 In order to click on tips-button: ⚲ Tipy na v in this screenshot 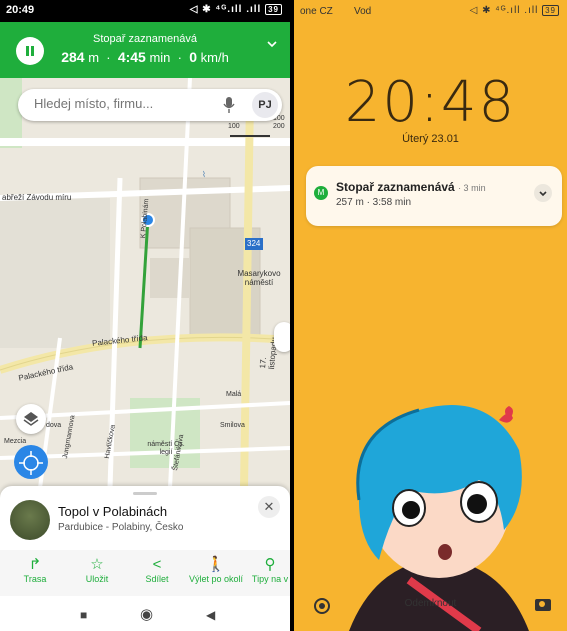, I will do `click(270, 570)`.